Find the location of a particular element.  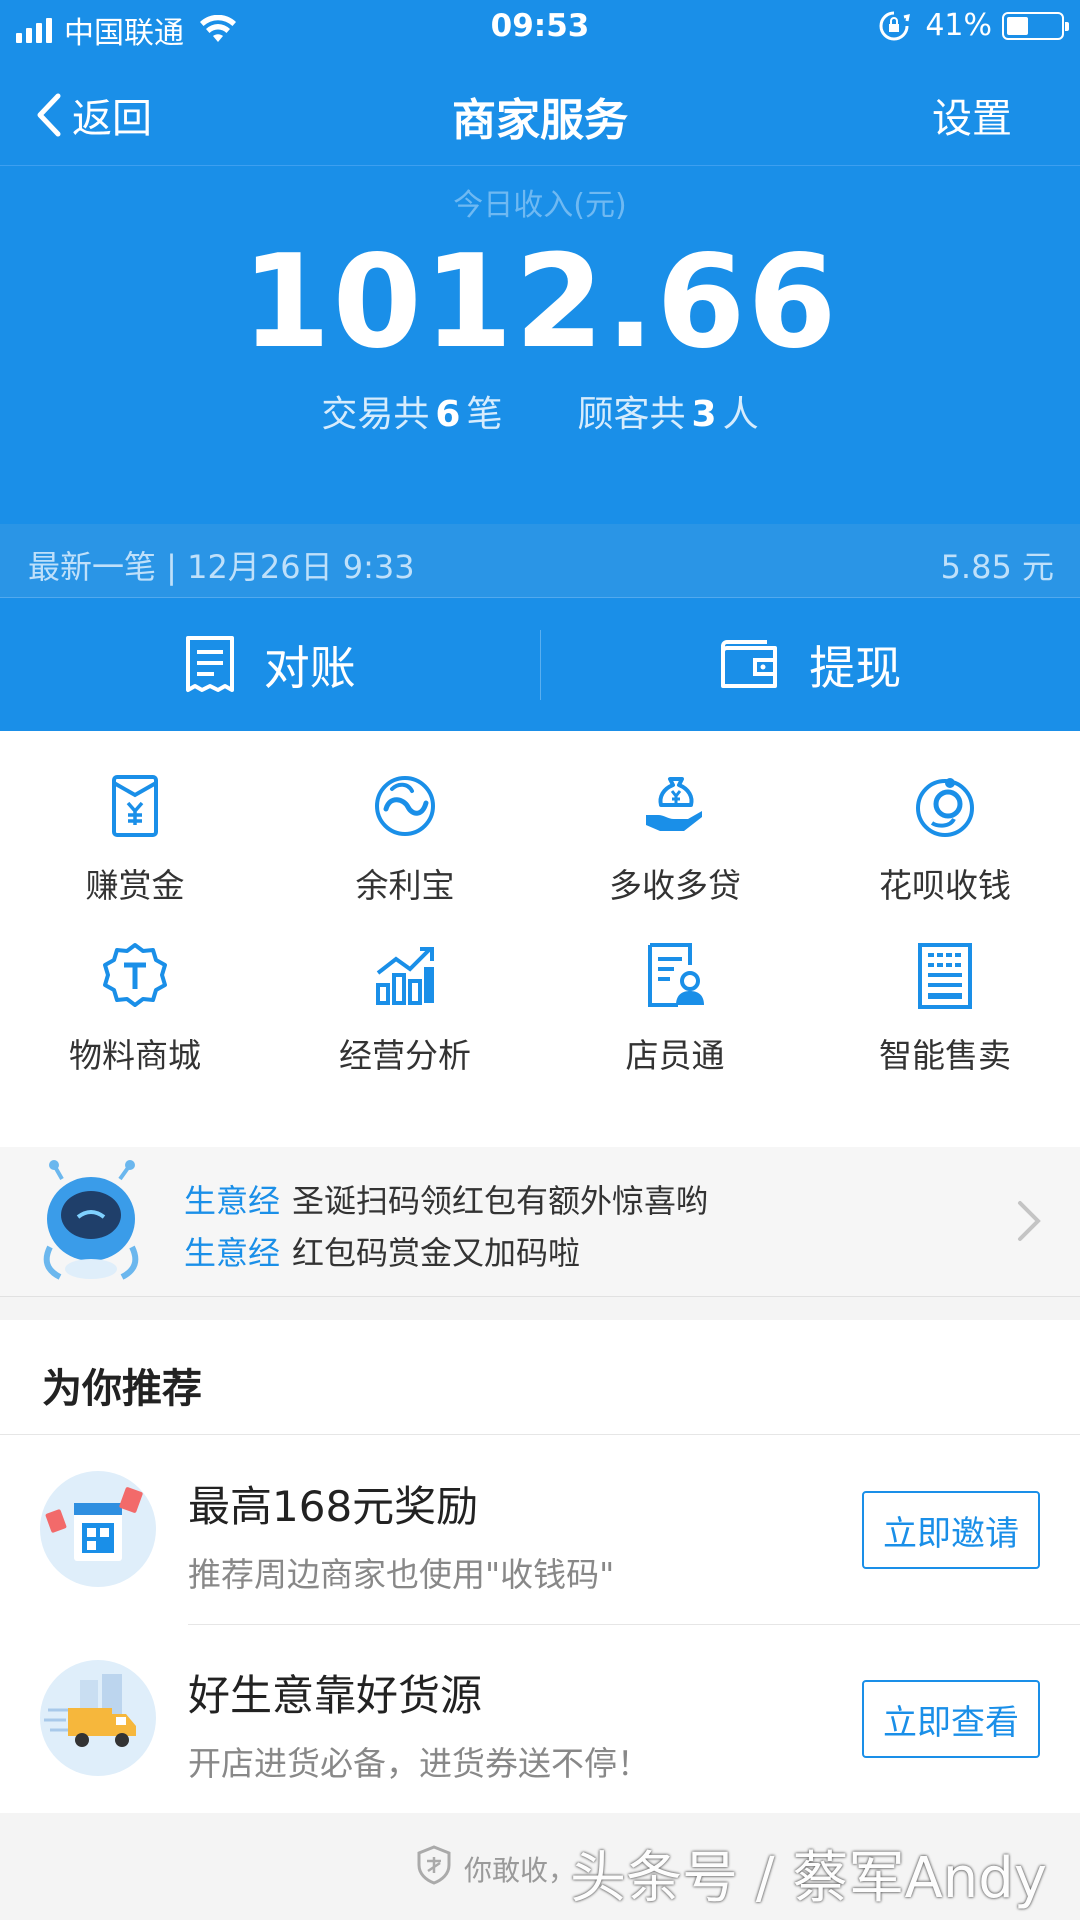

service-label: 赚赏金 is located at coordinates (135, 885).